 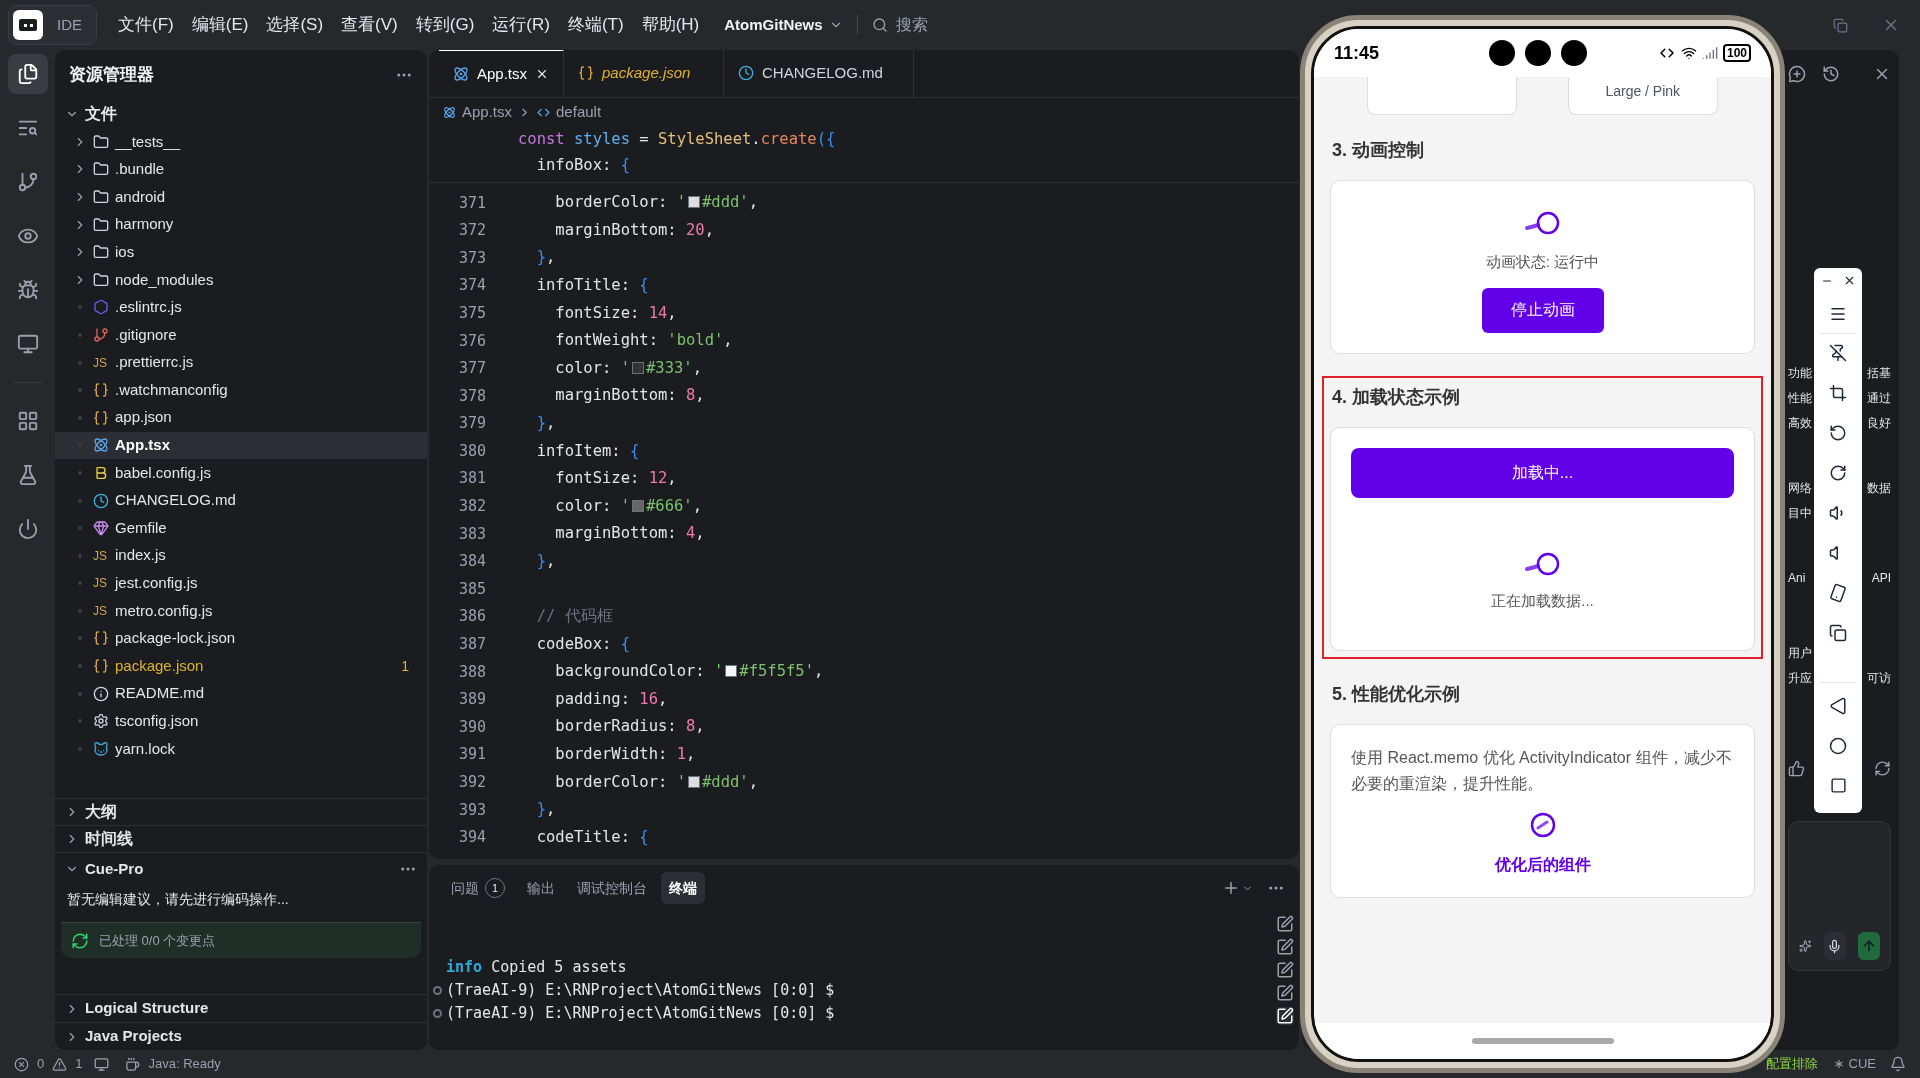 What do you see at coordinates (101, 472) in the screenshot?
I see `bold-letter-icon` at bounding box center [101, 472].